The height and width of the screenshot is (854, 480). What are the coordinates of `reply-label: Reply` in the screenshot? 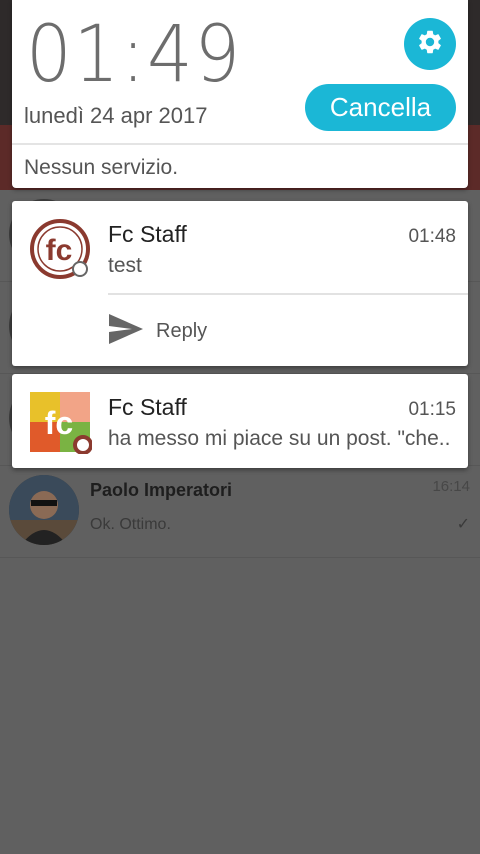 It's located at (182, 330).